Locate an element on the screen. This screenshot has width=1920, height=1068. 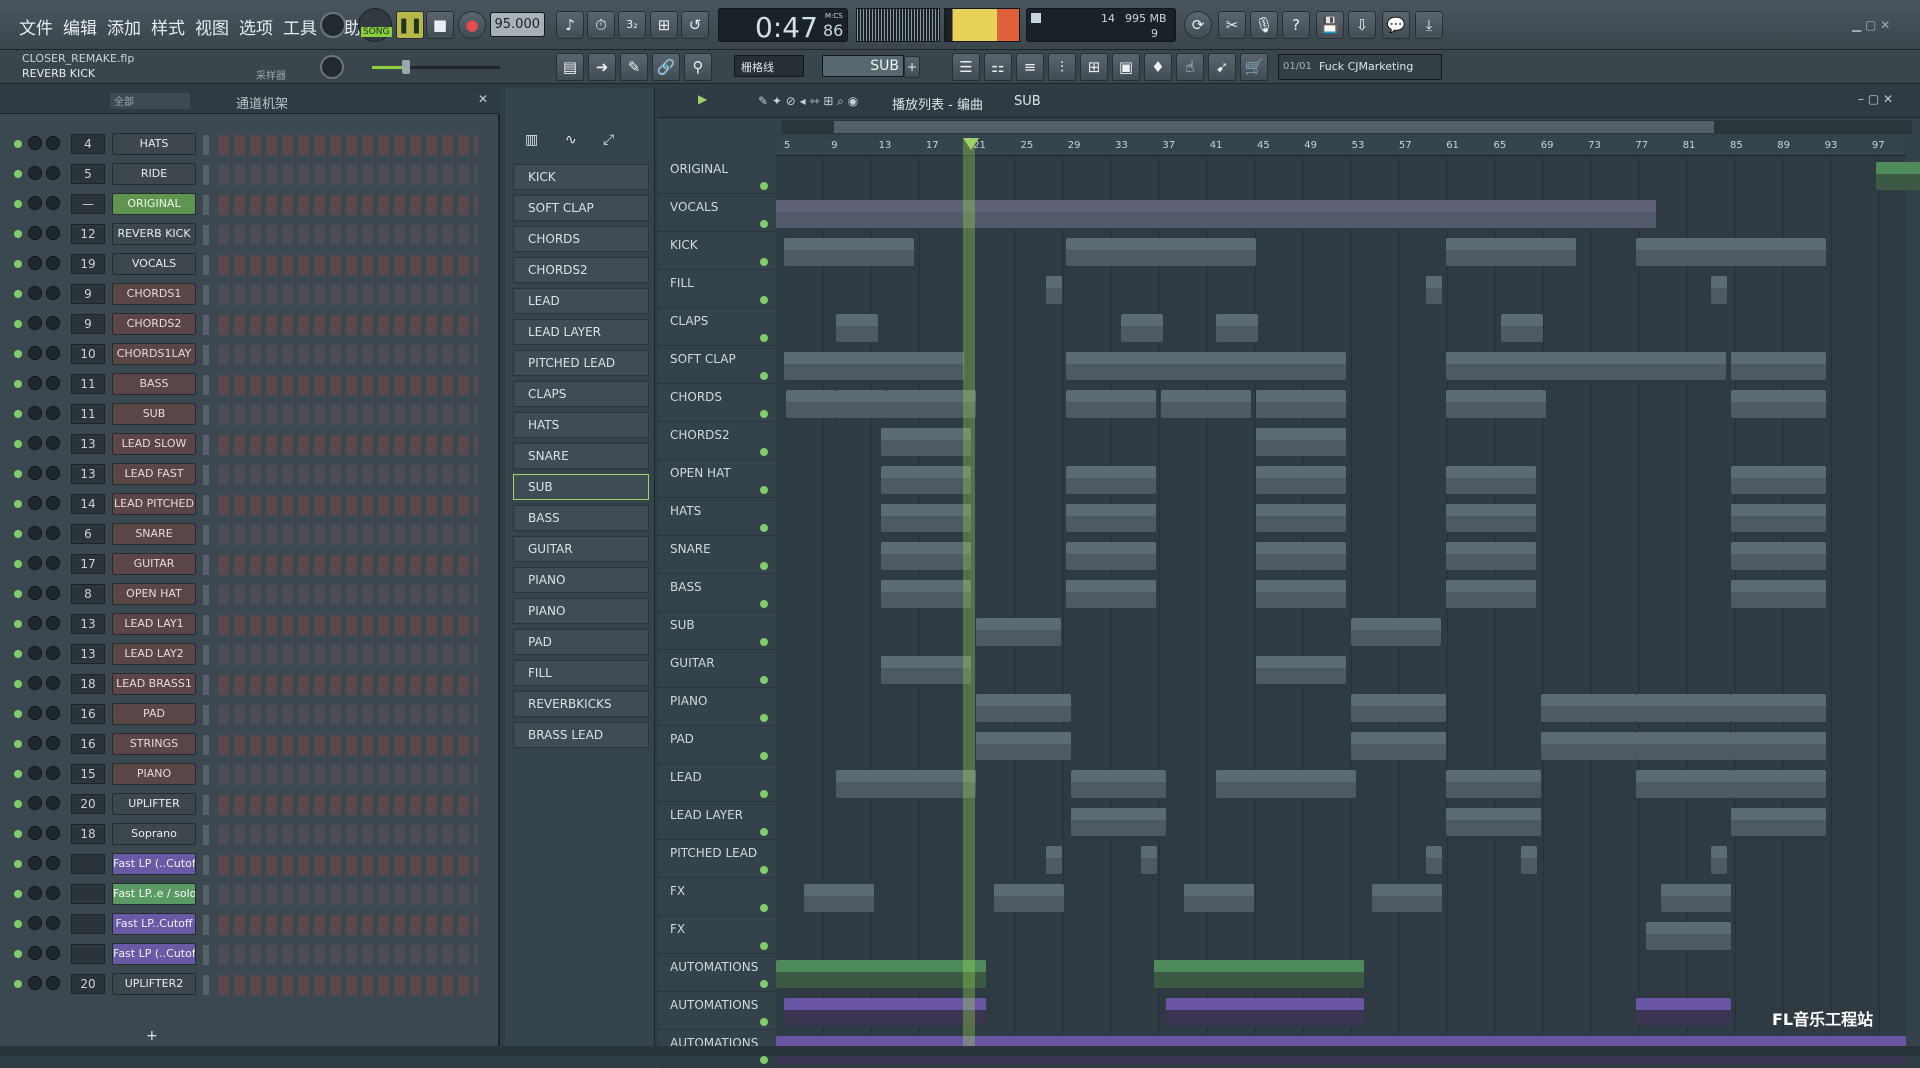
track-header: SUB is located at coordinates (717, 631).